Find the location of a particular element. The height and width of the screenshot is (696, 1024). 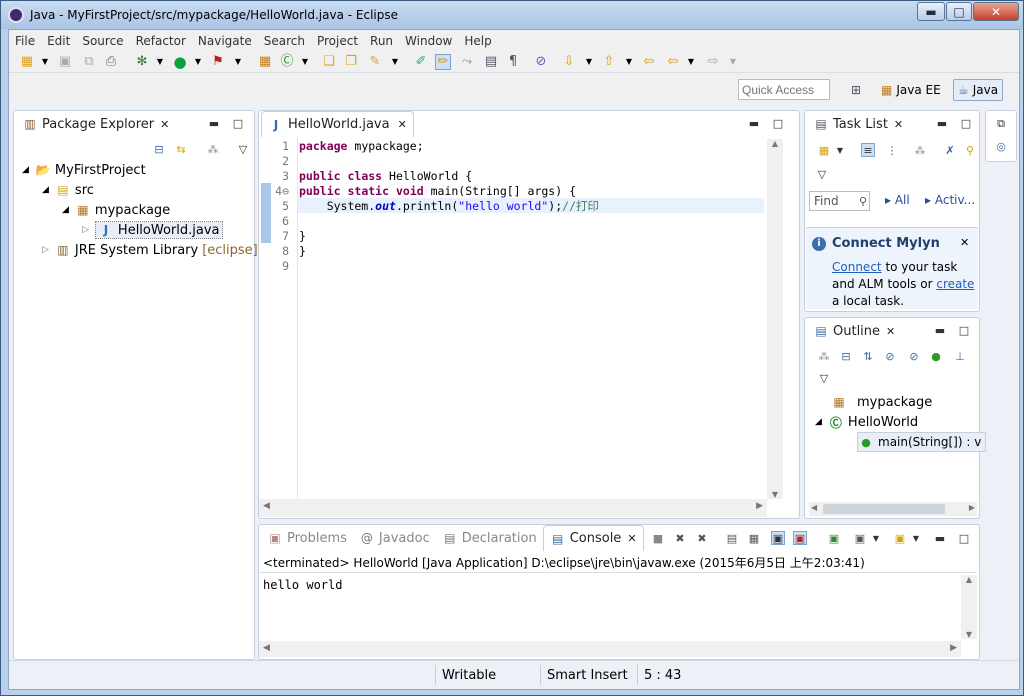

menu-item-help: Help is located at coordinates (477, 41).